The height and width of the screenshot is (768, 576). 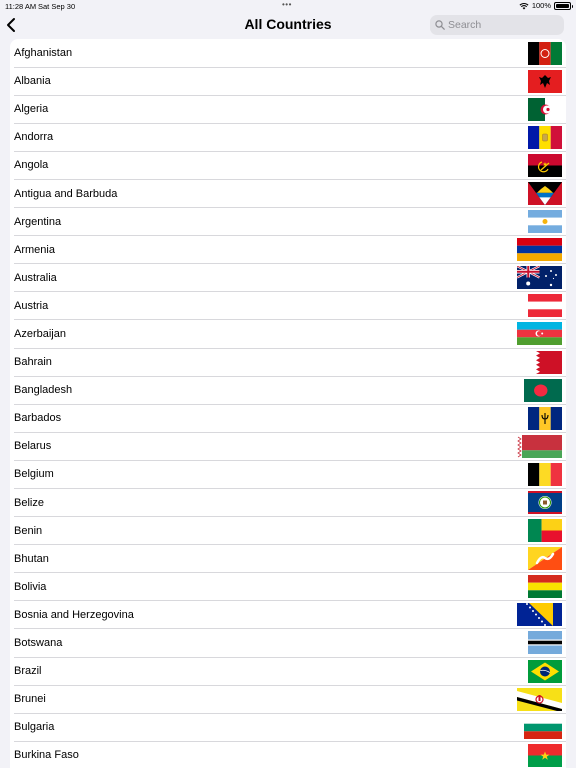 What do you see at coordinates (545, 643) in the screenshot?
I see `botswana-flag-icon` at bounding box center [545, 643].